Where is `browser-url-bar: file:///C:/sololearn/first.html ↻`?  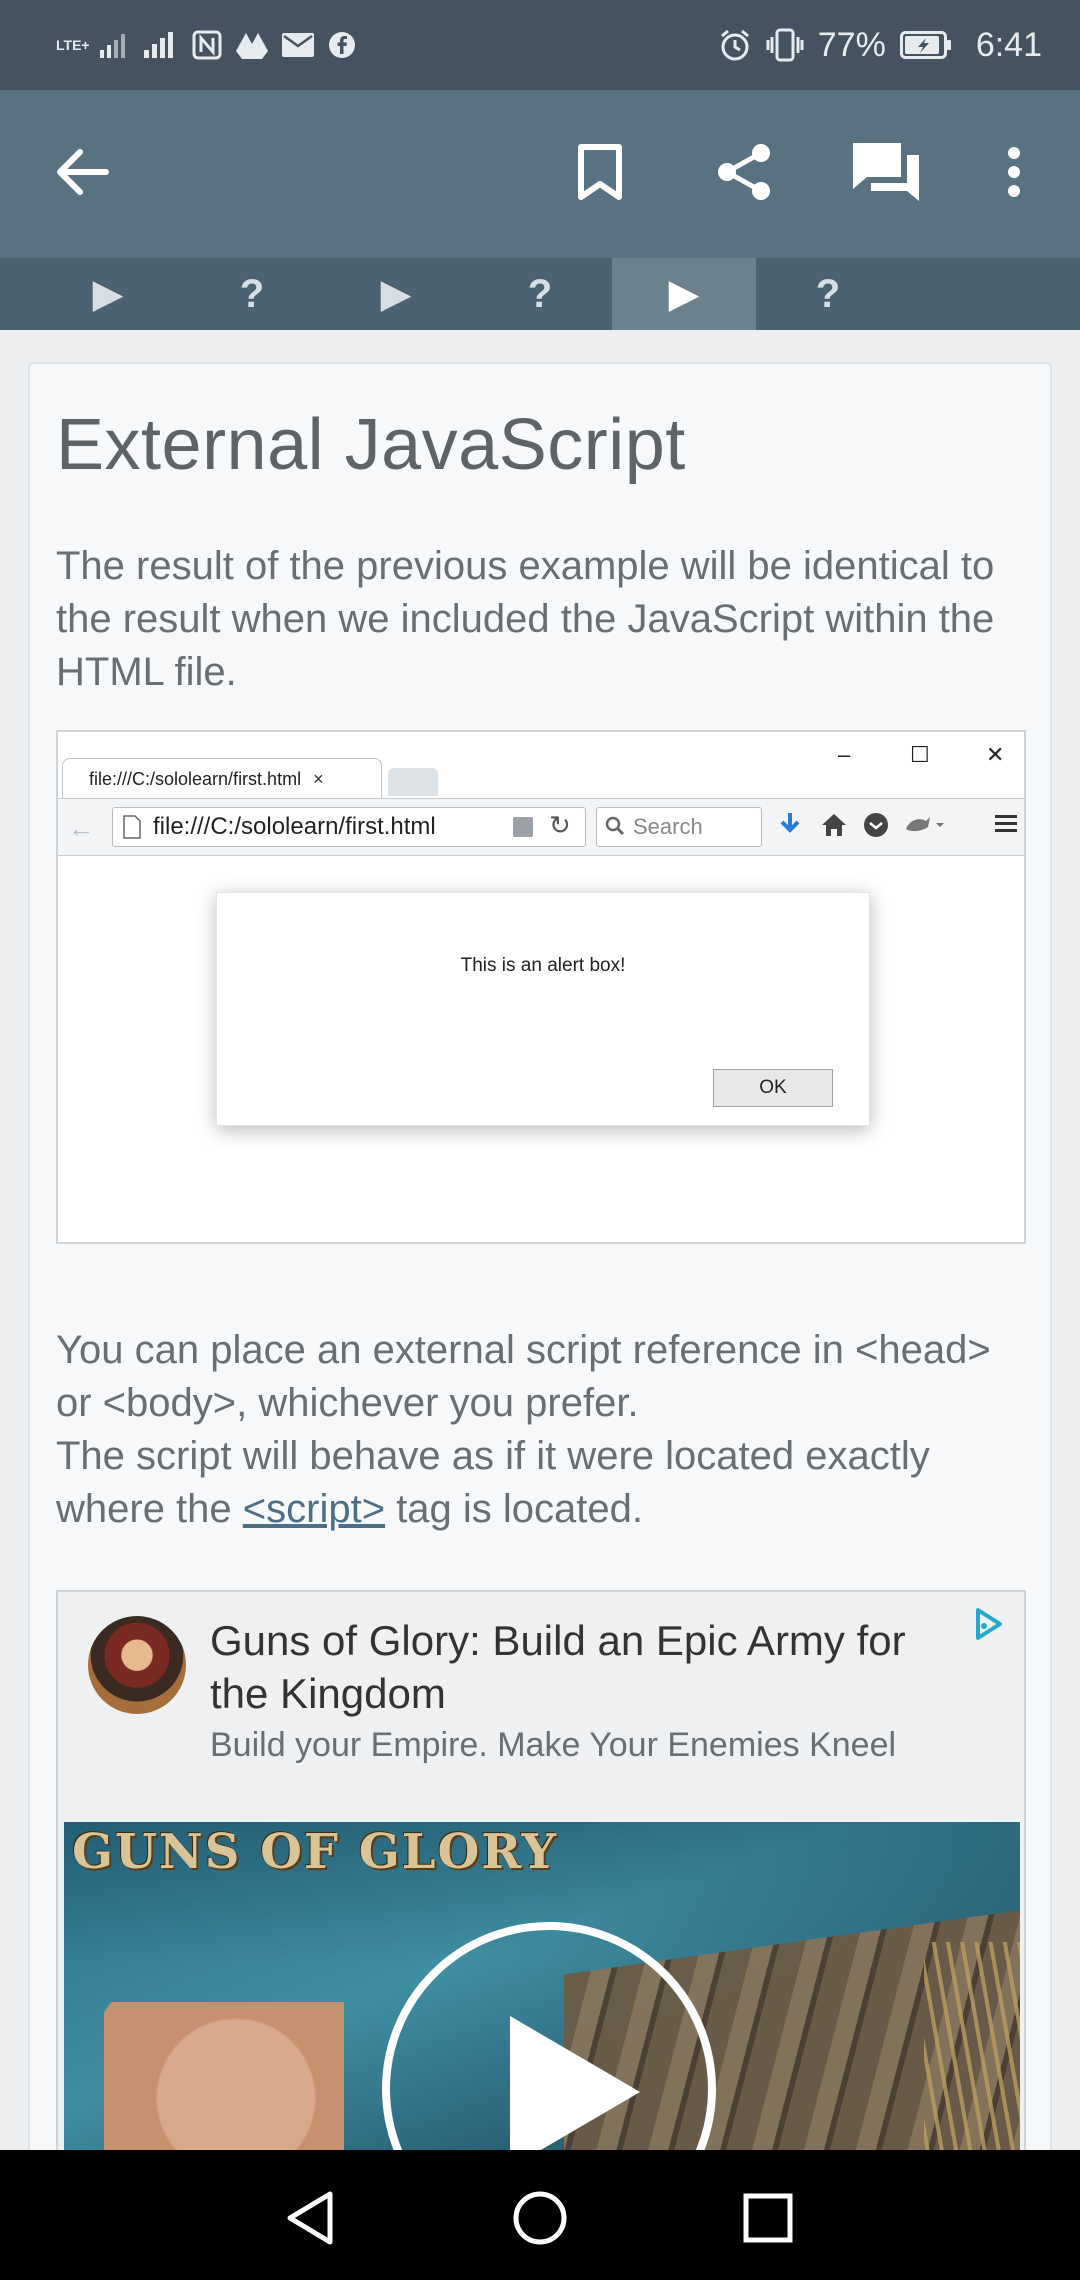 browser-url-bar: file:///C:/sololearn/first.html ↻ is located at coordinates (349, 827).